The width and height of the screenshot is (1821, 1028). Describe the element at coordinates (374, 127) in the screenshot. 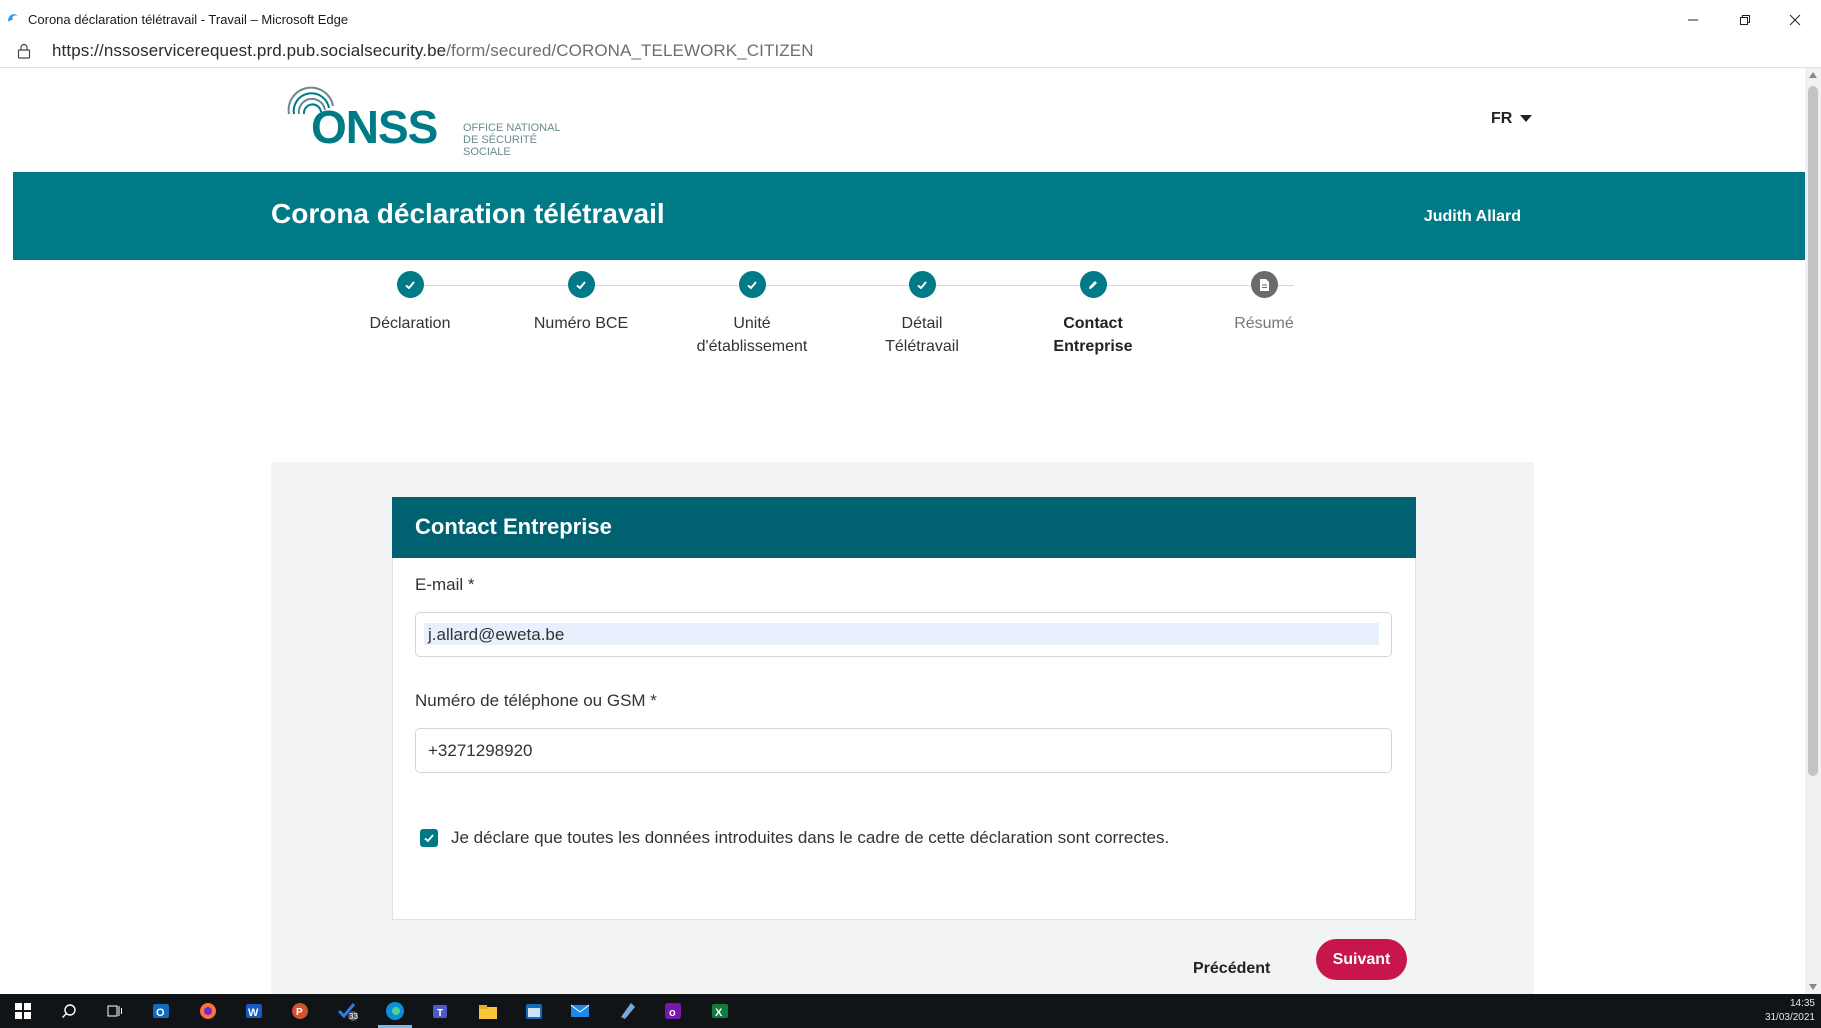

I see `logo-wordmark: ONSS` at that location.